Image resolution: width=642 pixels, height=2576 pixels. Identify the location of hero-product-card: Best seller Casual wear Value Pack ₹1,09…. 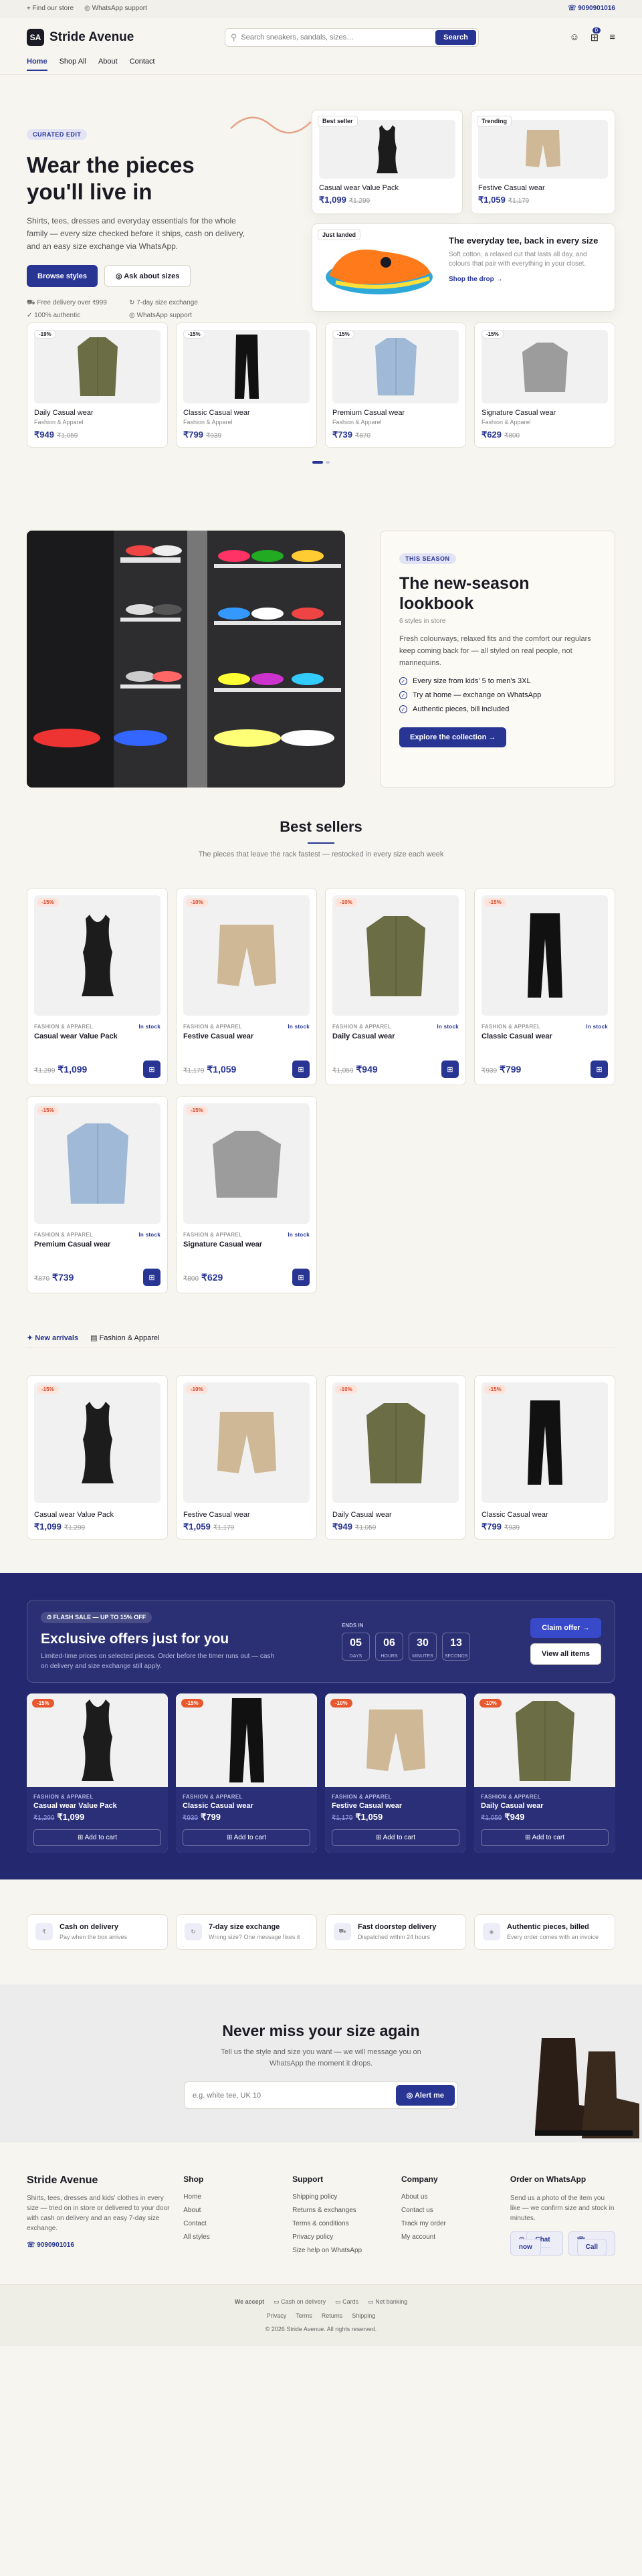
(387, 162).